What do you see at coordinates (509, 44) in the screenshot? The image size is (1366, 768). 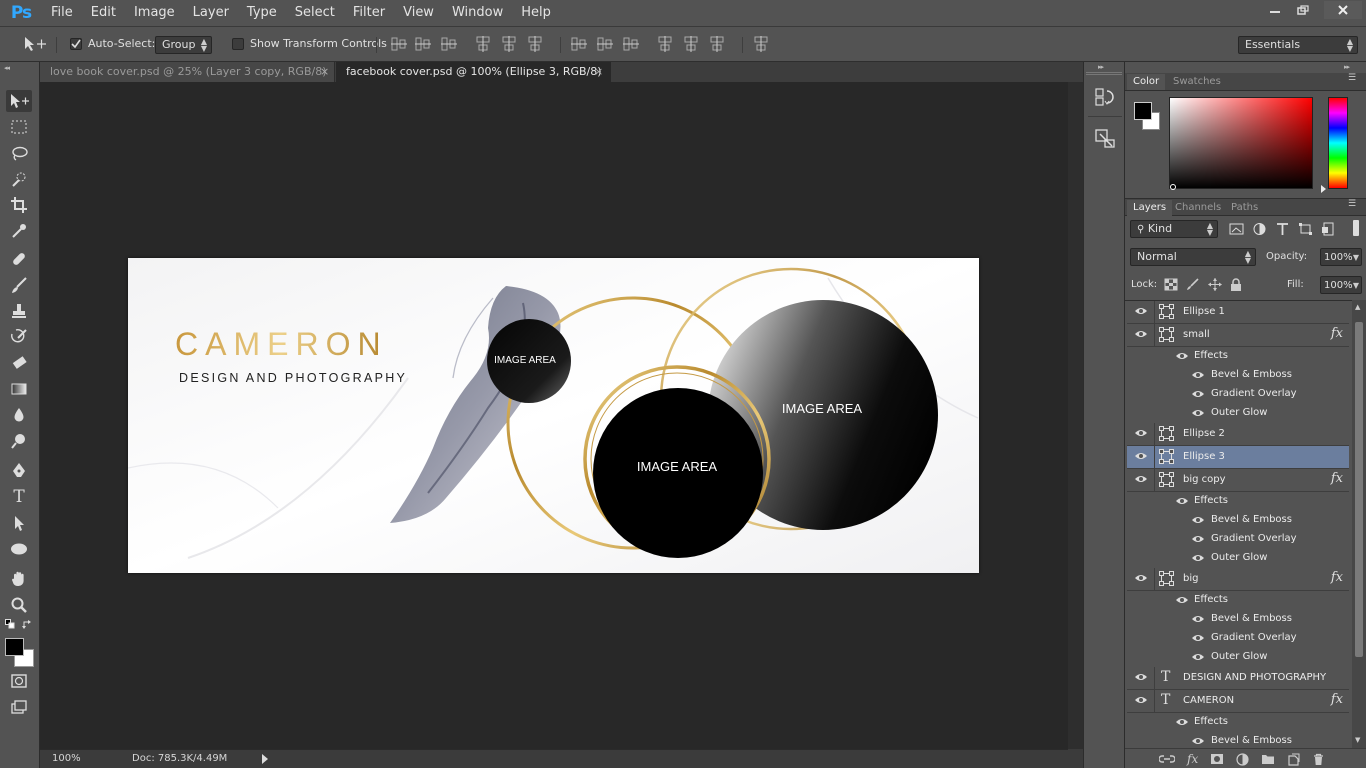 I see `align-hcenter-button` at bounding box center [509, 44].